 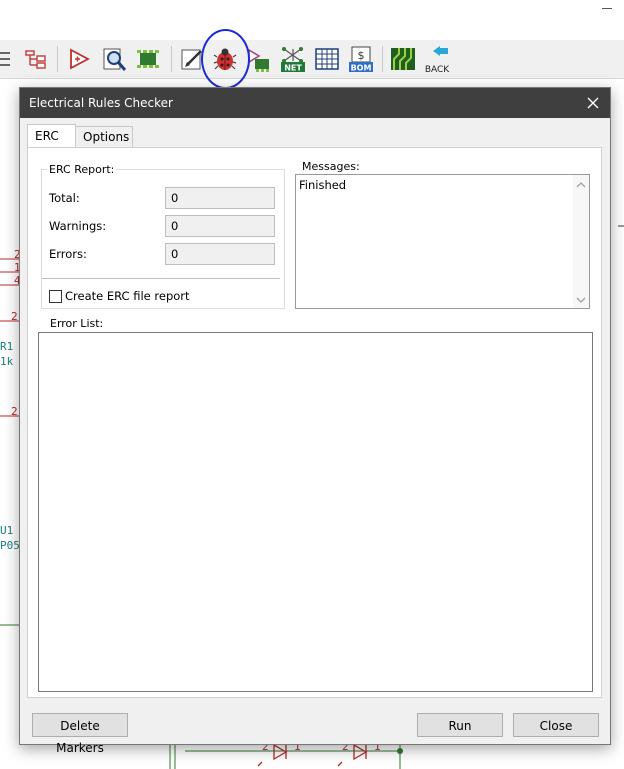 What do you see at coordinates (114, 59) in the screenshot?
I see `inspect-icon` at bounding box center [114, 59].